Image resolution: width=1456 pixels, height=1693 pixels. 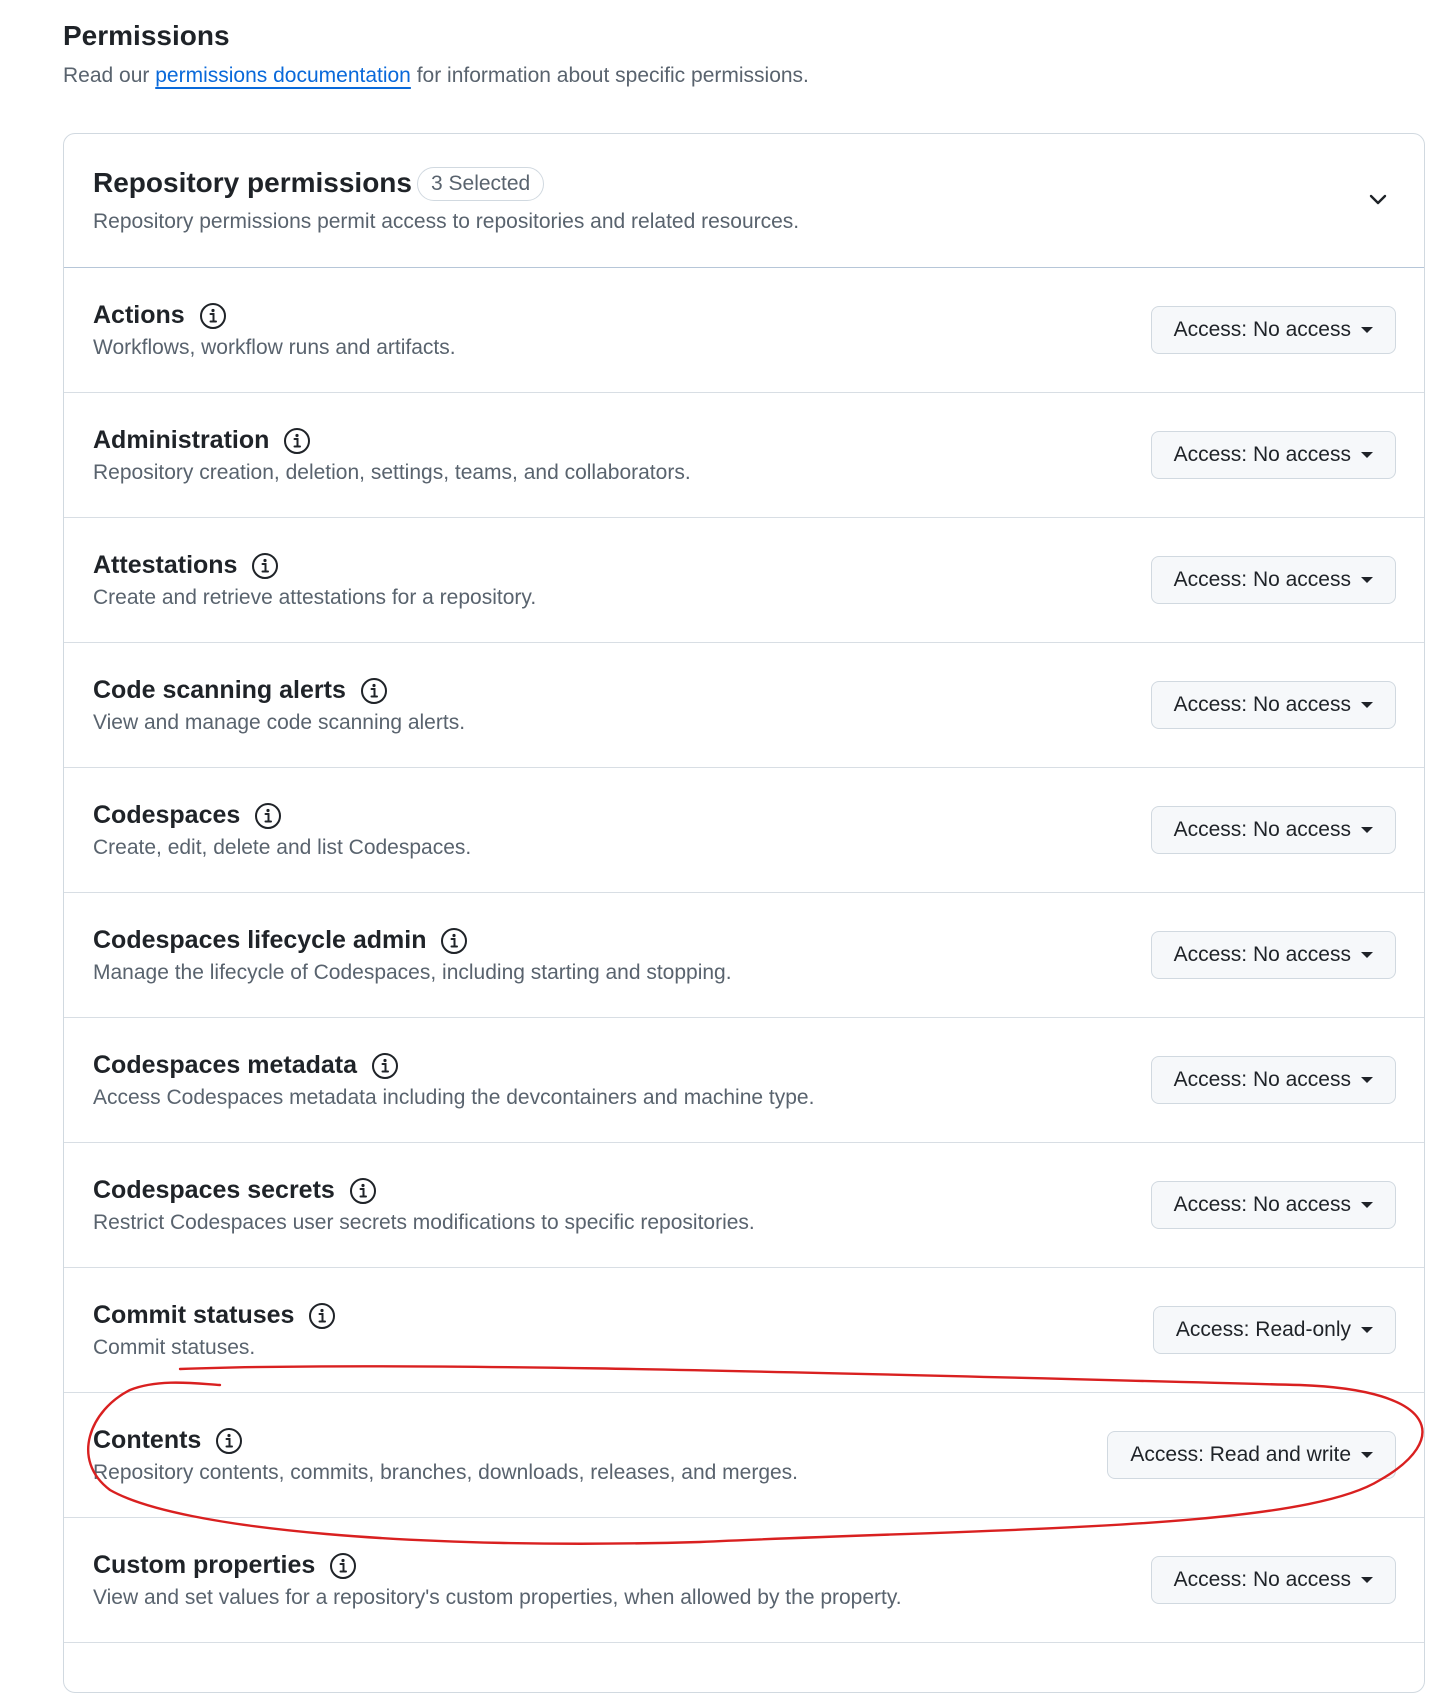 What do you see at coordinates (174, 1347) in the screenshot?
I see `permission-description: Commit statuses.` at bounding box center [174, 1347].